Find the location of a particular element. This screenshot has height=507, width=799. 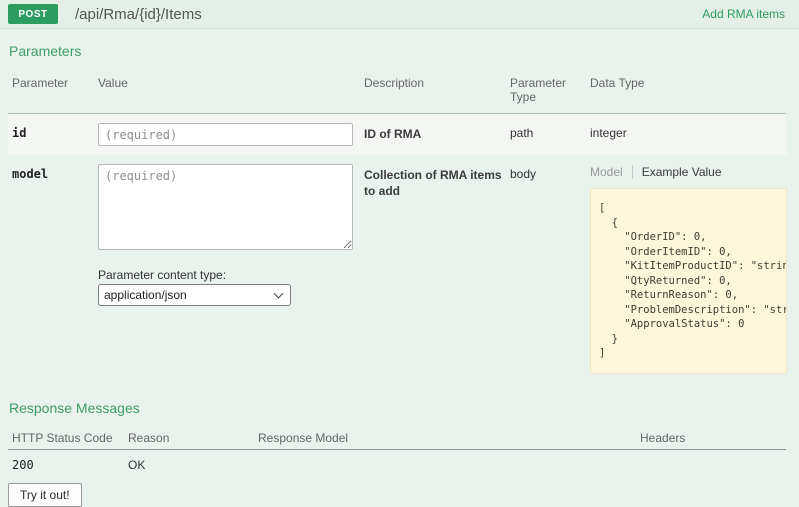

param-row-id: id ID of RMA path integer is located at coordinates (397, 134).